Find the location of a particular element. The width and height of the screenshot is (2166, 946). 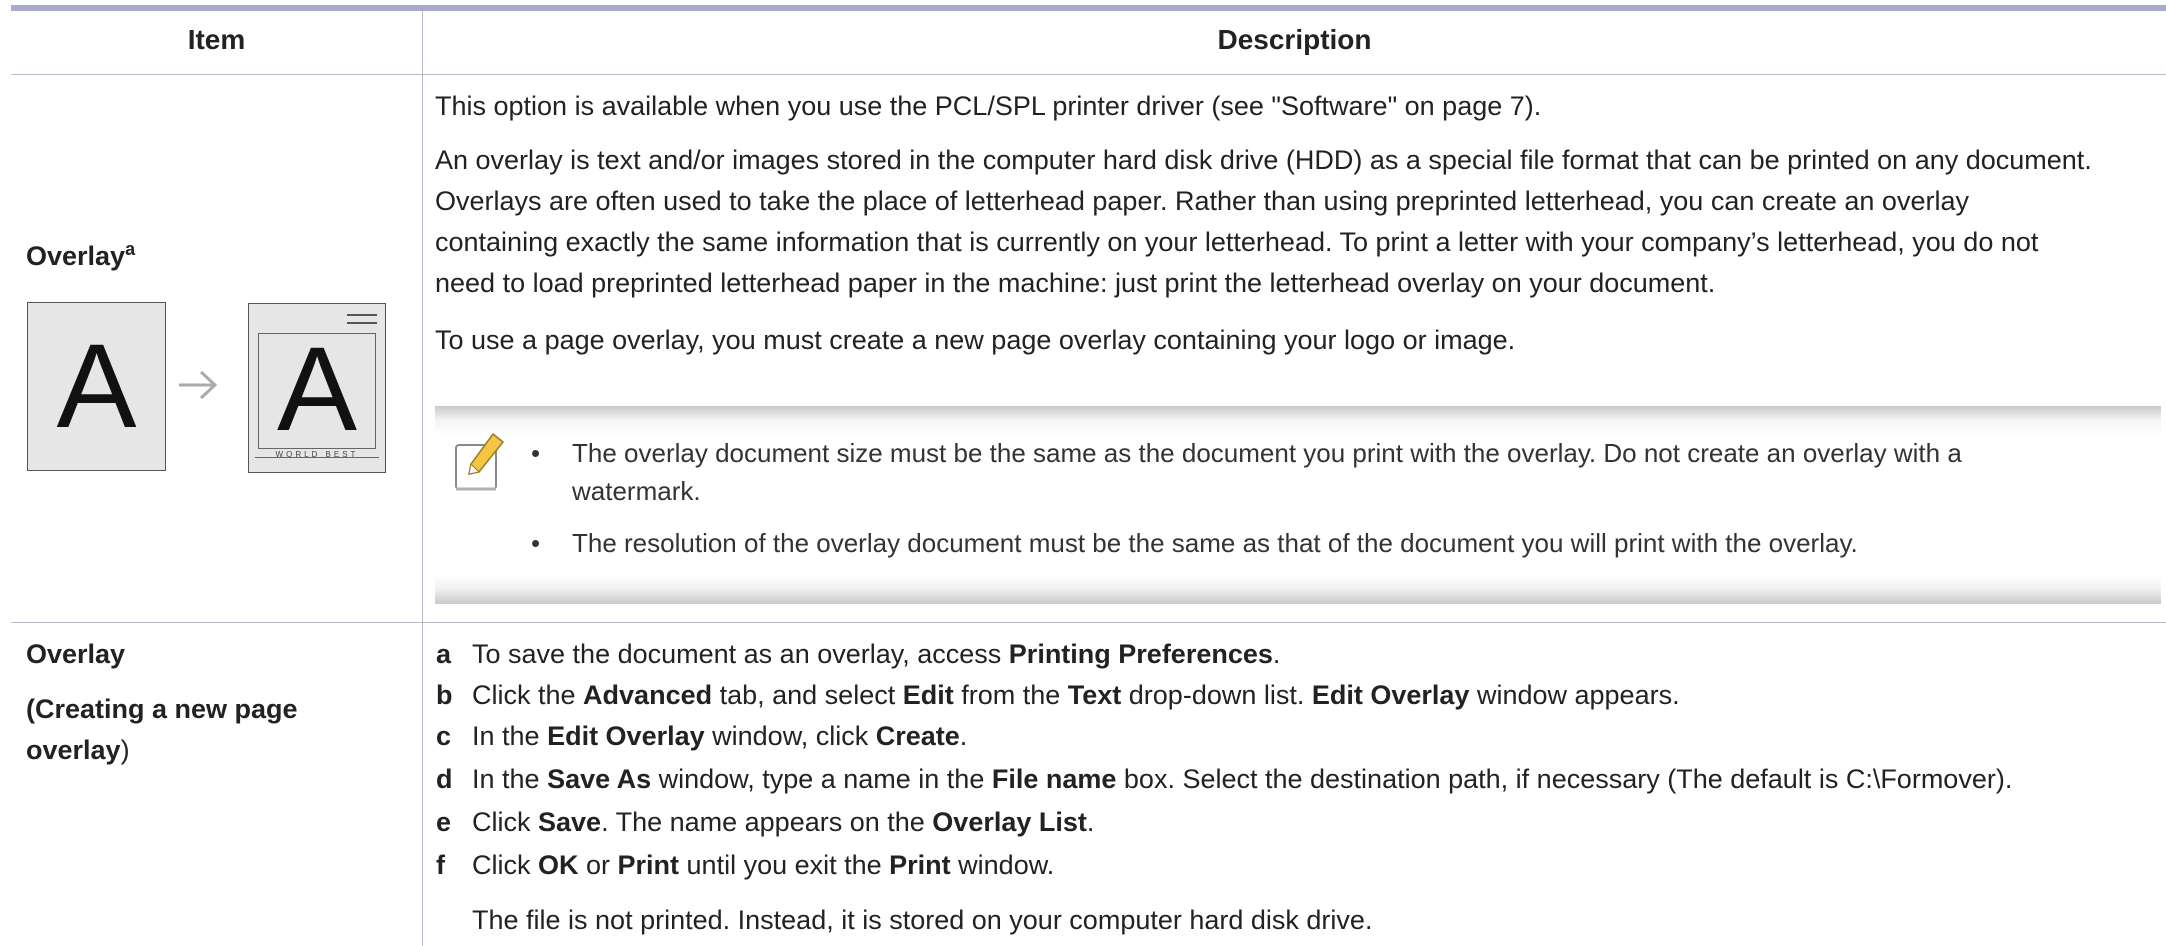

note-bullet-1-line-2: watermark. is located at coordinates (636, 491).